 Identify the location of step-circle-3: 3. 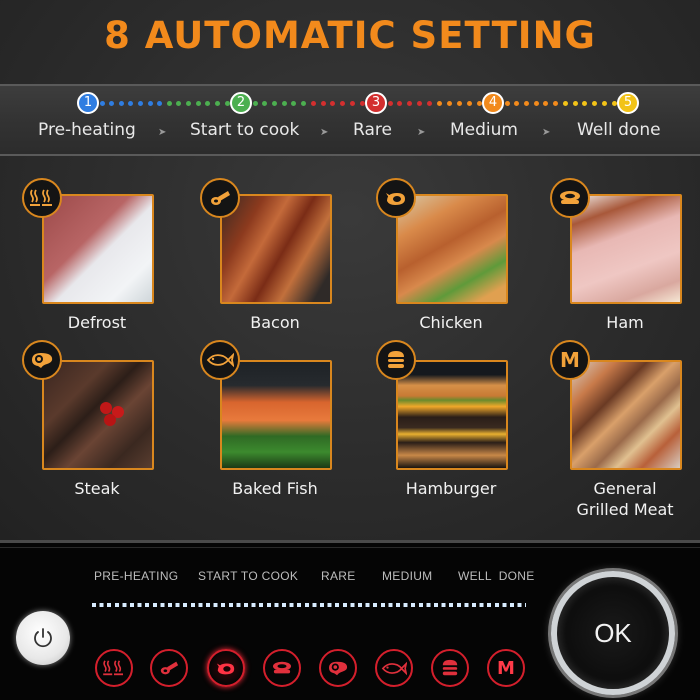
(376, 103).